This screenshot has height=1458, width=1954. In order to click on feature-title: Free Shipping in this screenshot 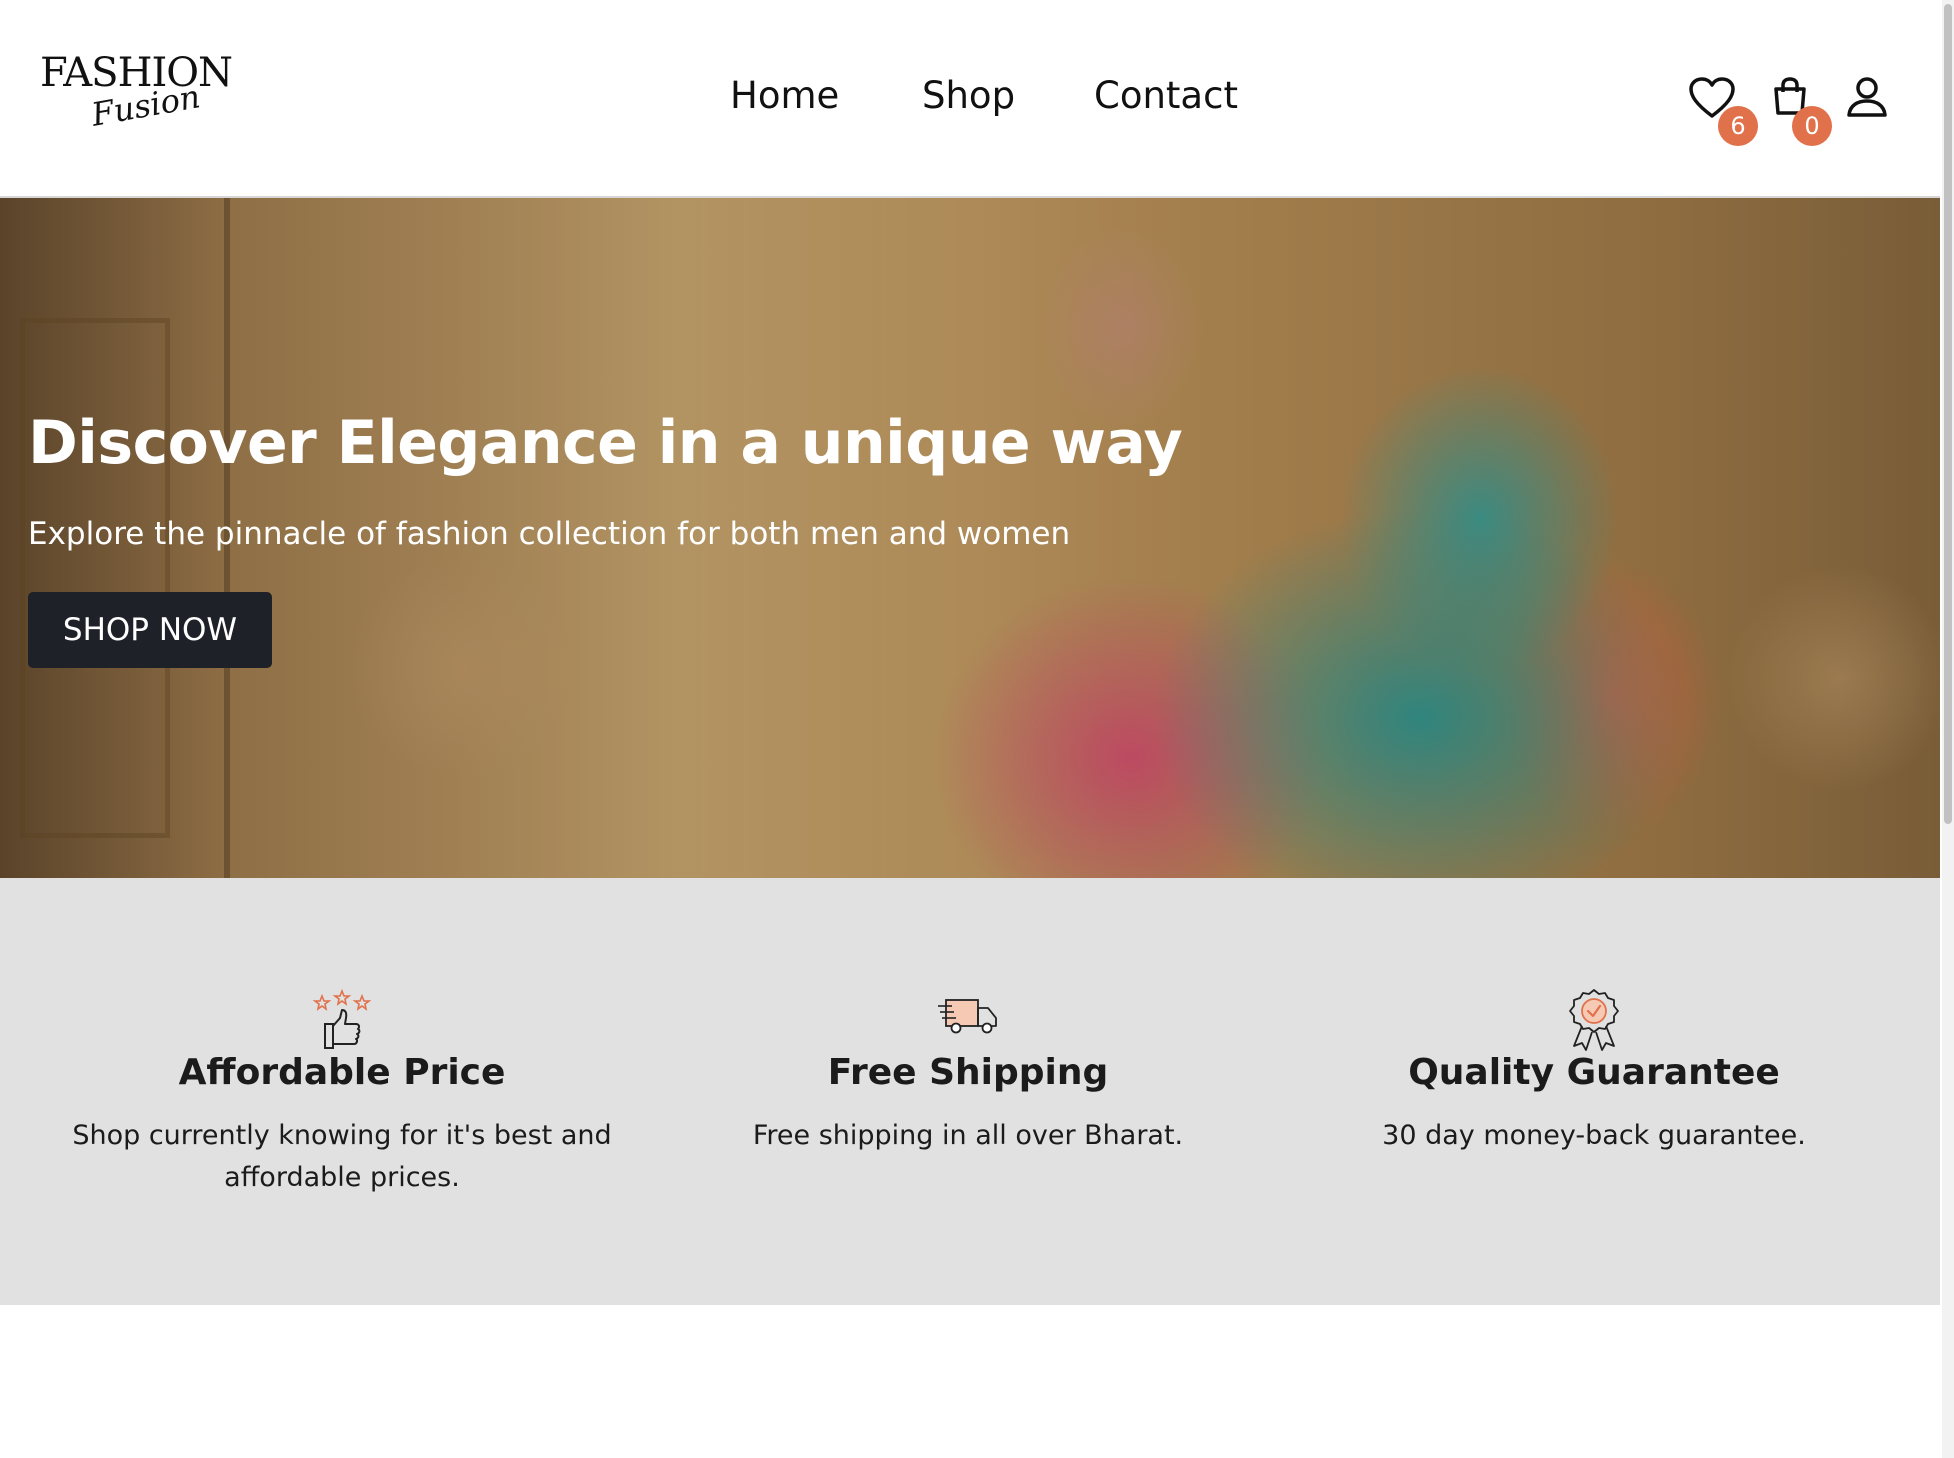, I will do `click(968, 1072)`.